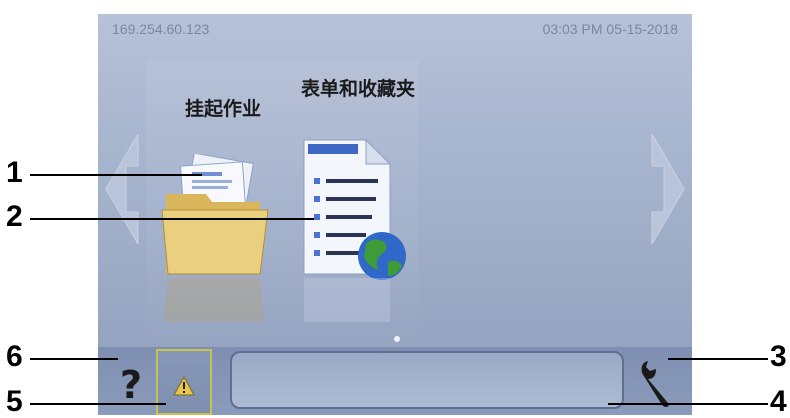  I want to click on scroll-left-arrow-icon, so click(123, 189).